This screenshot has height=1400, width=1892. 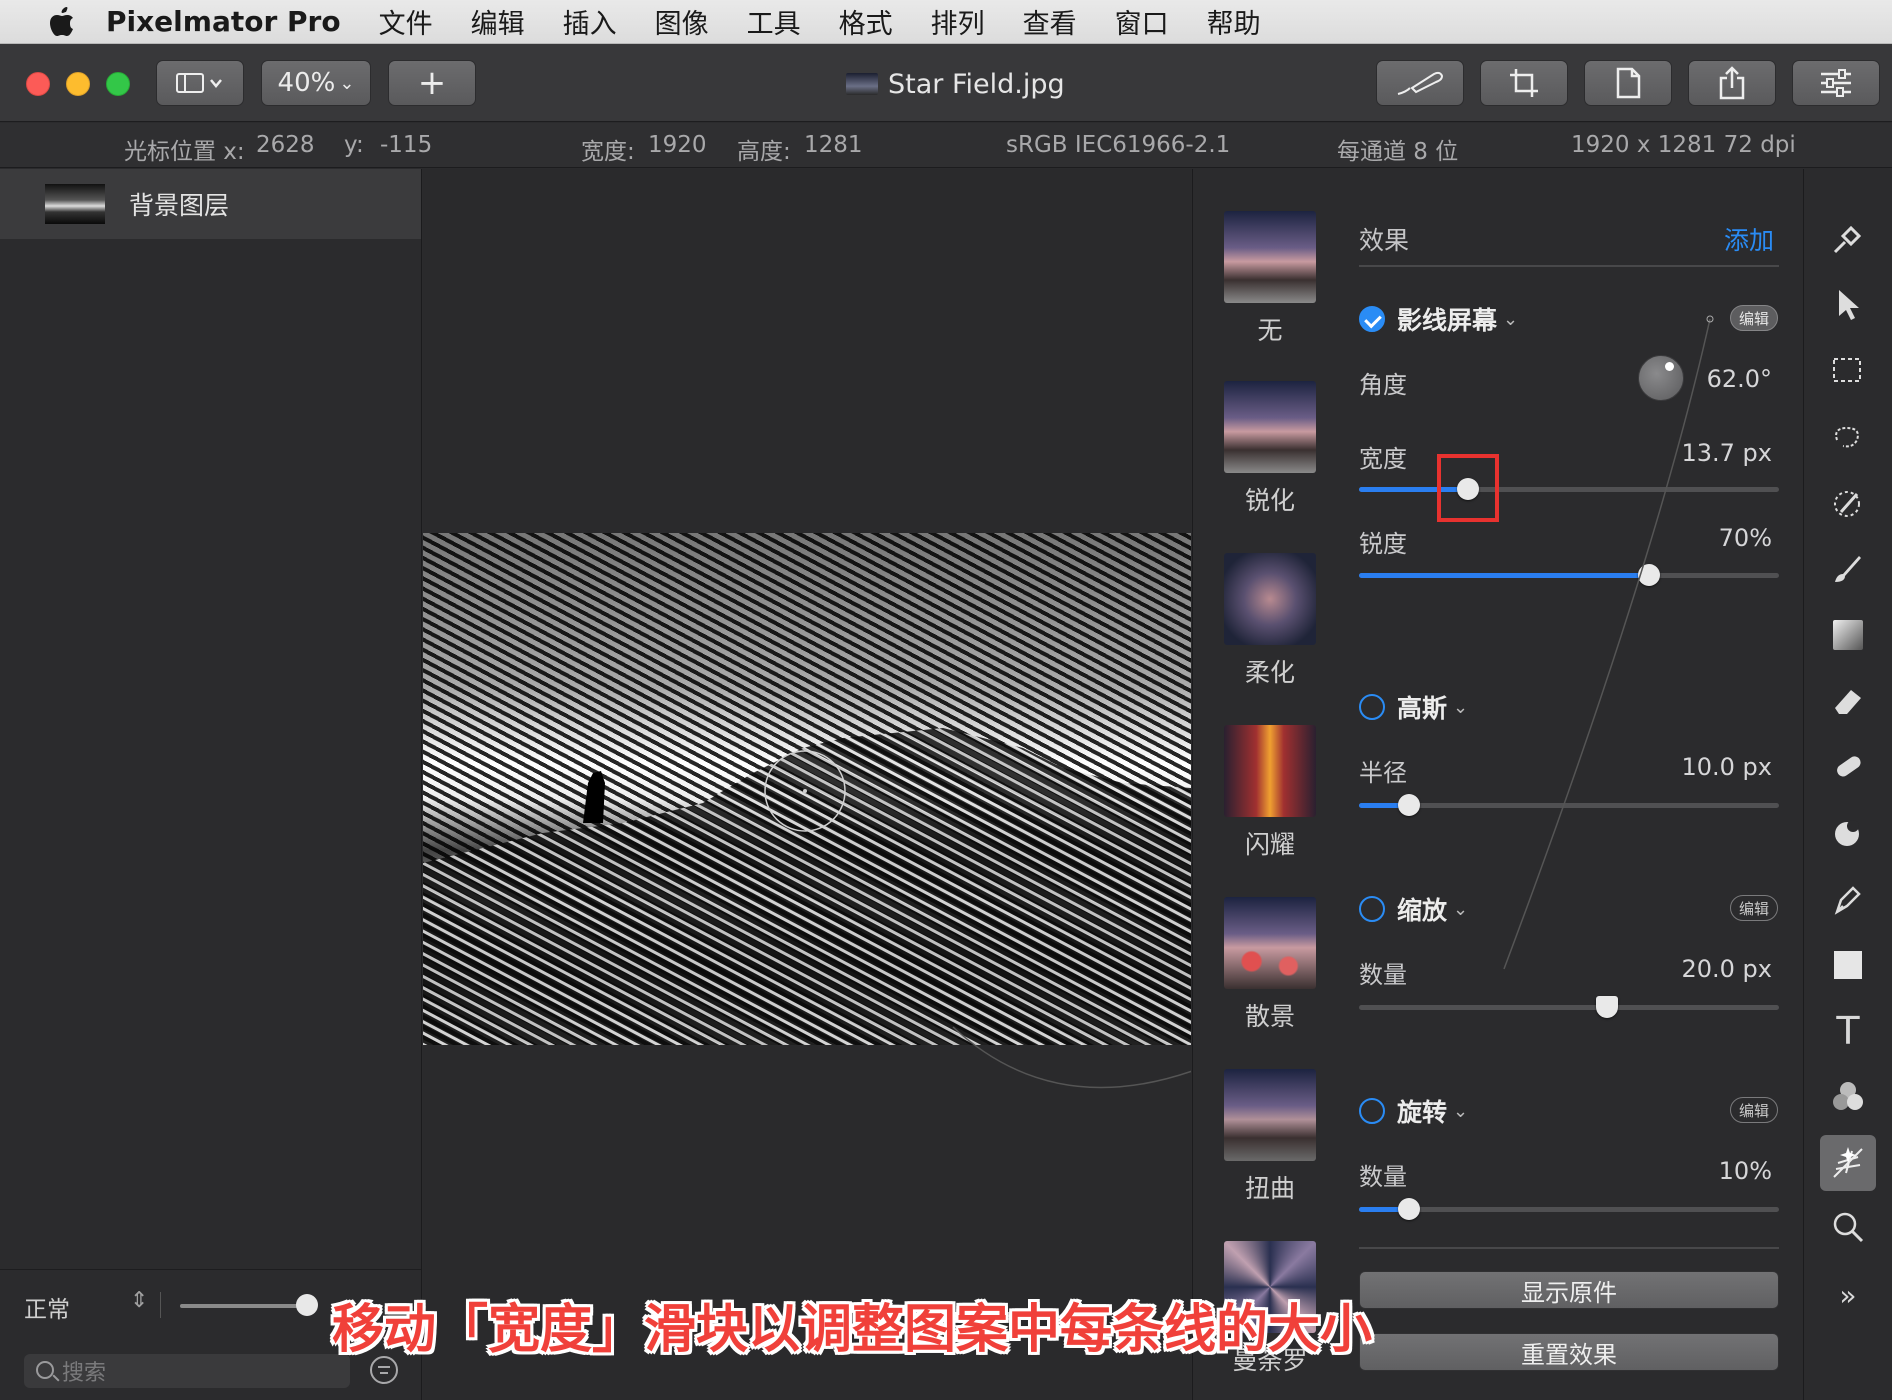 What do you see at coordinates (285, 145) in the screenshot?
I see `cursor-x-value: 2628` at bounding box center [285, 145].